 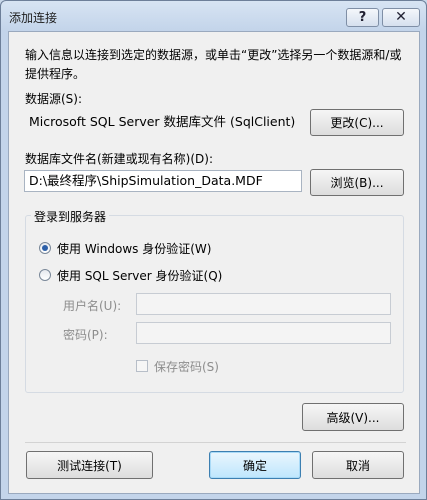 What do you see at coordinates (139, 275) in the screenshot?
I see `sql-auth-label: 使用 SQL Server 身份验证(Q)` at bounding box center [139, 275].